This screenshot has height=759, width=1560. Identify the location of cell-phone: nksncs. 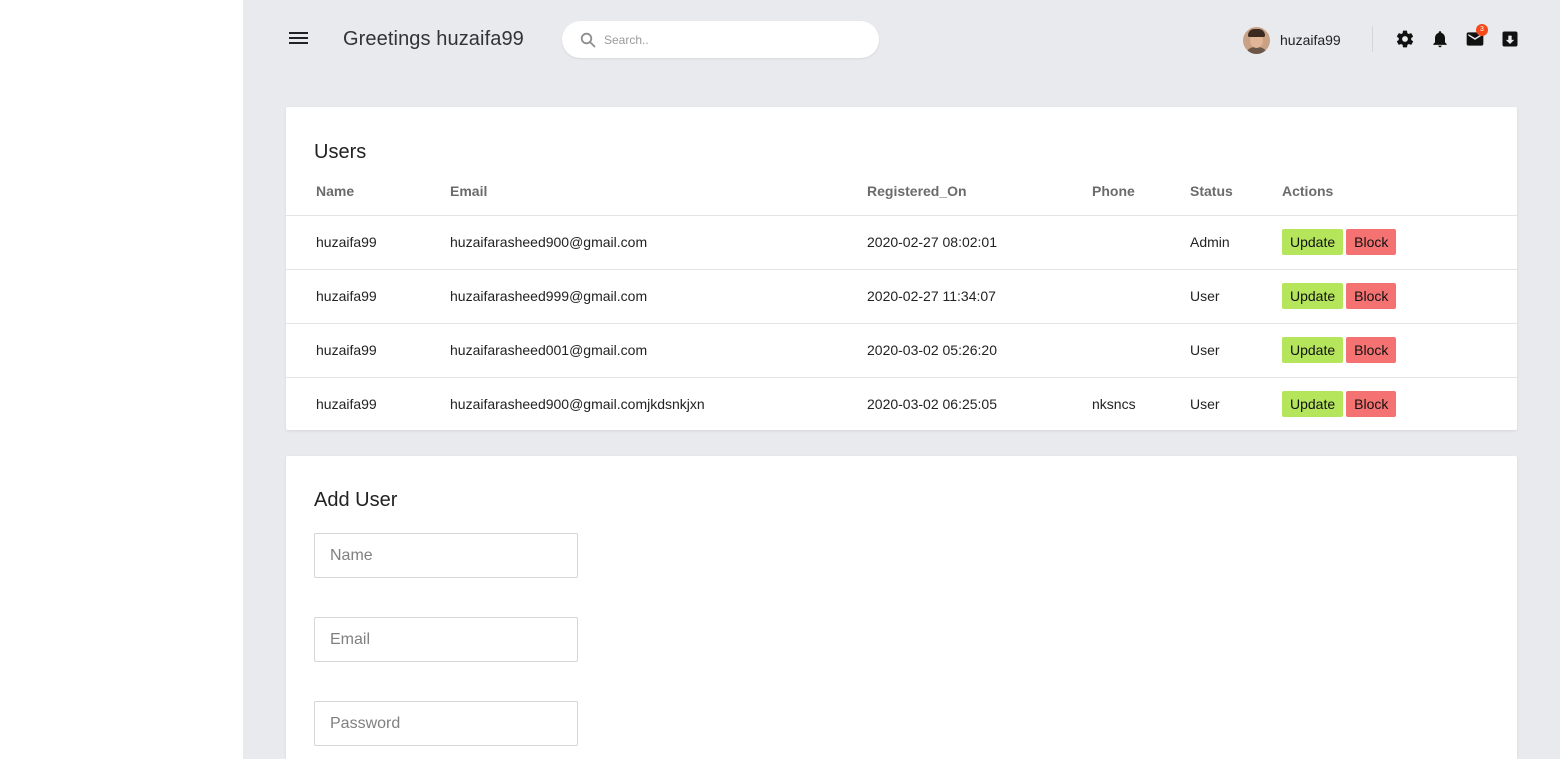
(1114, 404).